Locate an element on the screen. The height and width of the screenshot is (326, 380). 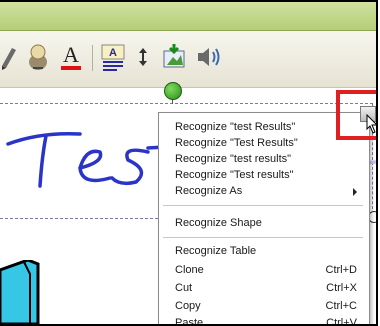
mouse-pointer-icon is located at coordinates (371, 124).